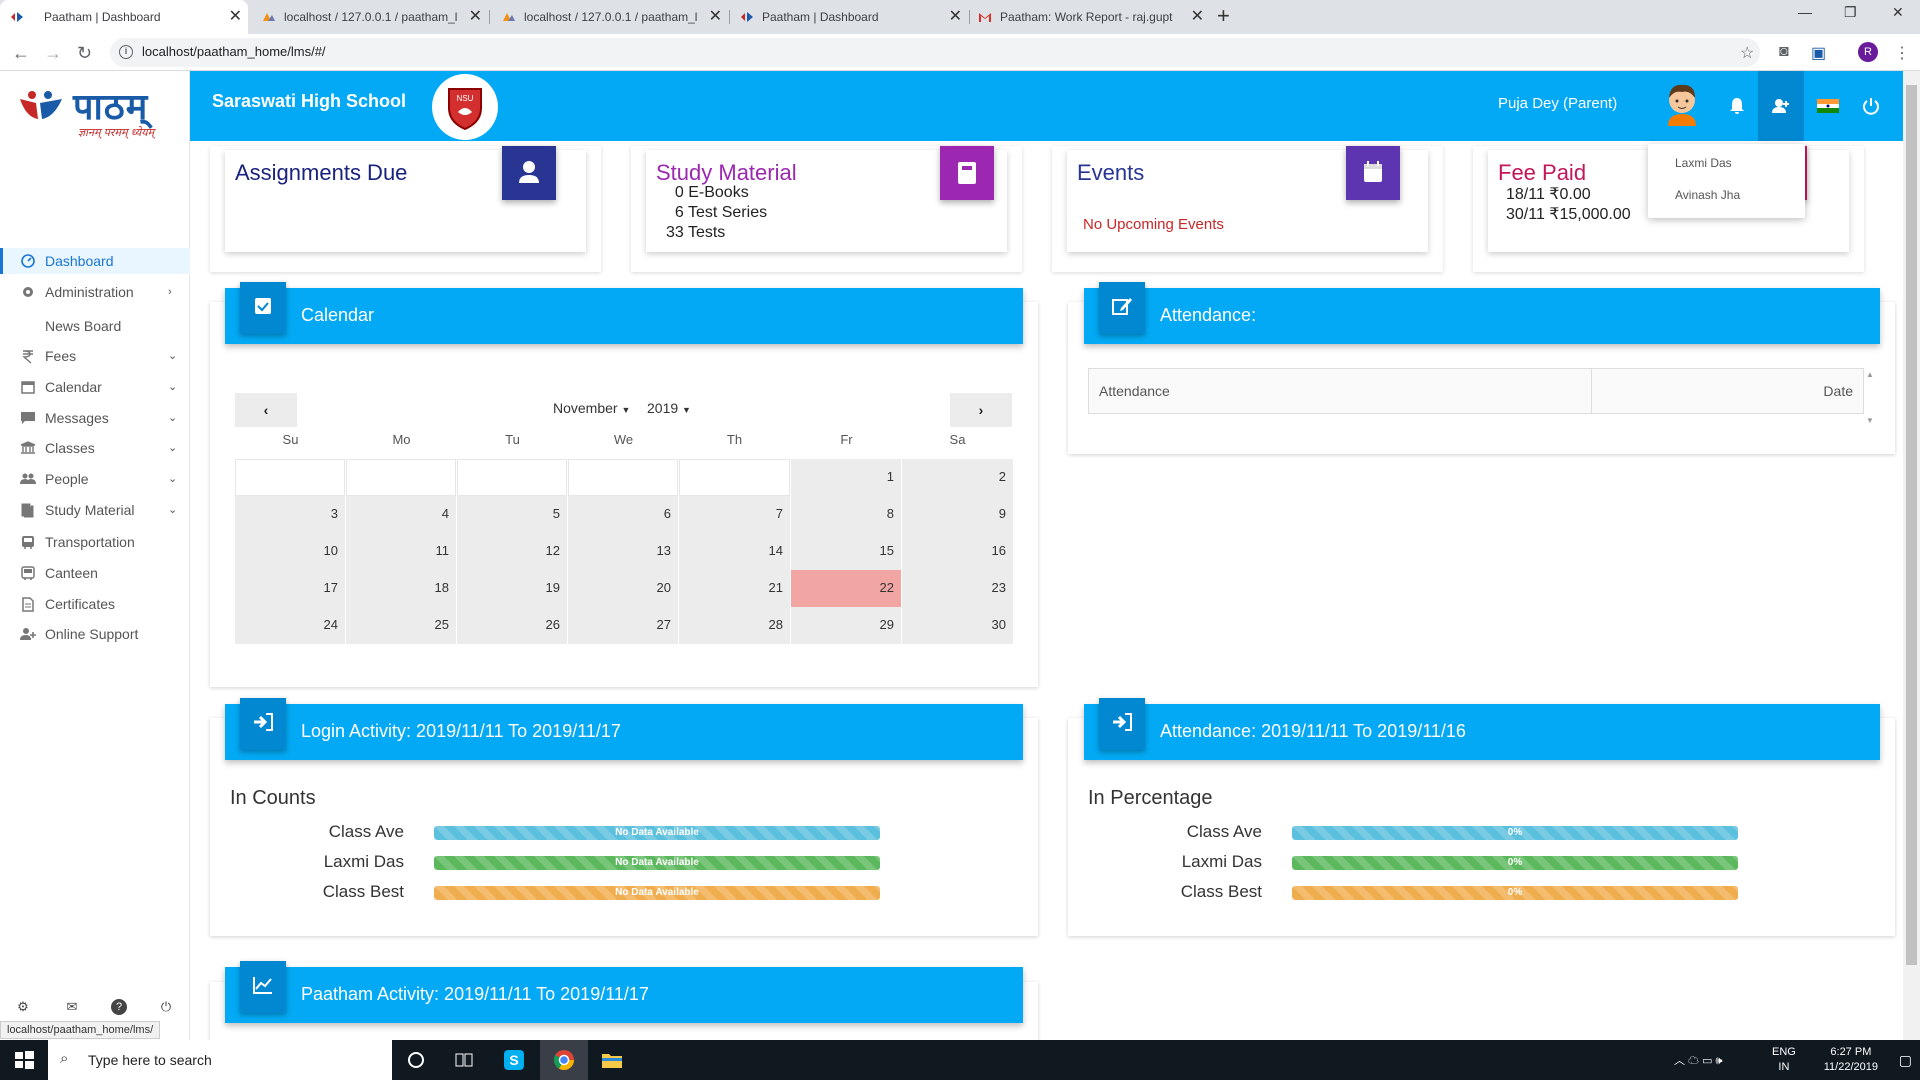  What do you see at coordinates (1090, 17) in the screenshot?
I see `browser-tab: Paatham: Work Report - raj.gupt ✕` at bounding box center [1090, 17].